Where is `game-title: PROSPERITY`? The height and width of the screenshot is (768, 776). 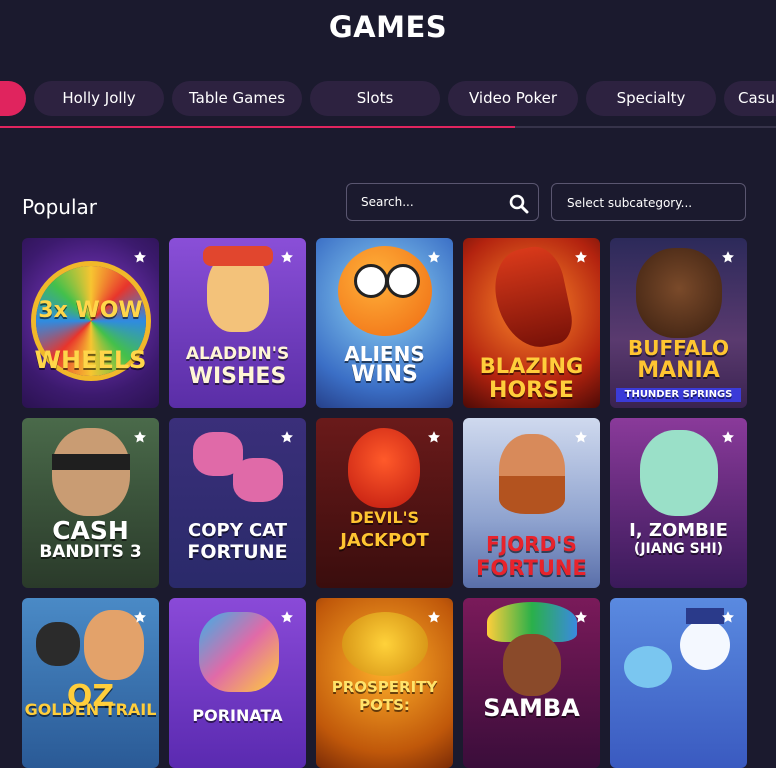 game-title: PROSPERITY is located at coordinates (384, 687).